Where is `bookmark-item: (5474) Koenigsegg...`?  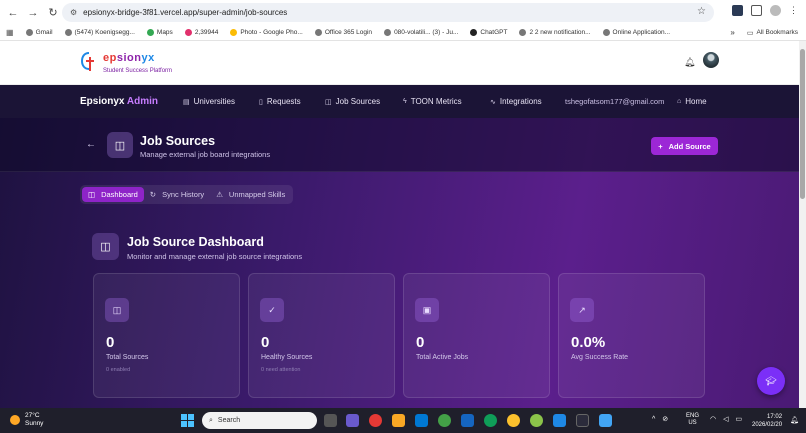
bookmark-item: (5474) Koenigsegg... is located at coordinates (99, 32).